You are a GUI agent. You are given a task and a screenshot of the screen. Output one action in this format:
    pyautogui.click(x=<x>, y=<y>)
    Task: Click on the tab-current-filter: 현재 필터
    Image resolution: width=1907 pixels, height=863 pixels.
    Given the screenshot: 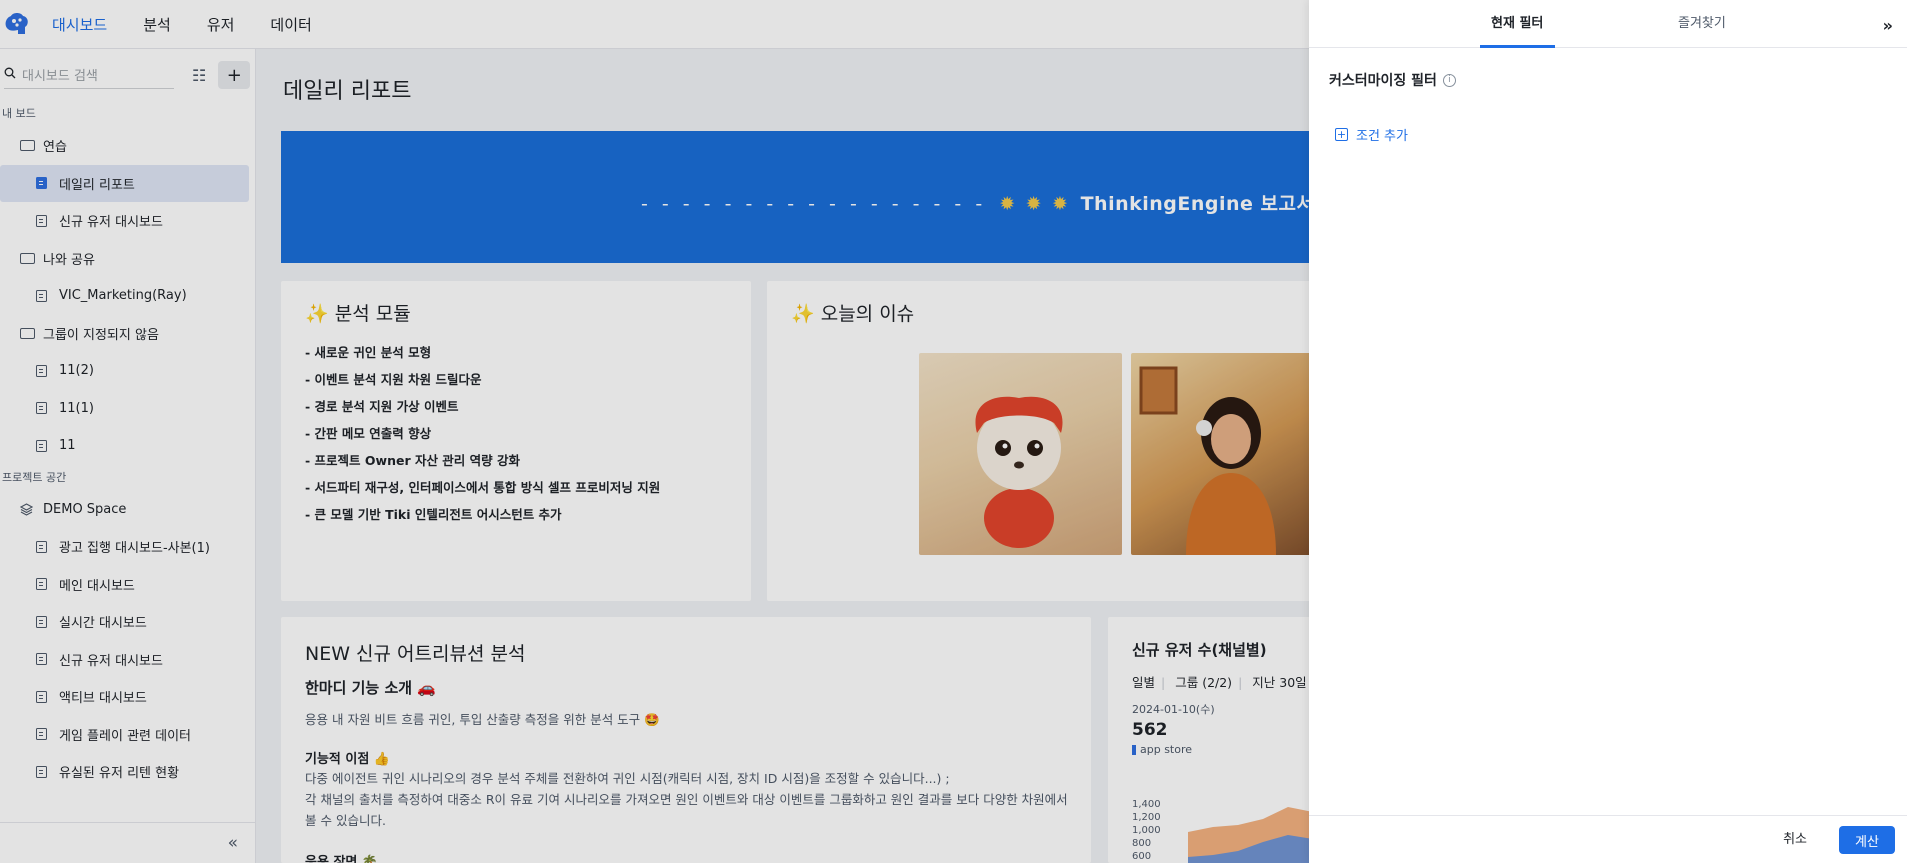 What is the action you would take?
    pyautogui.click(x=1517, y=21)
    